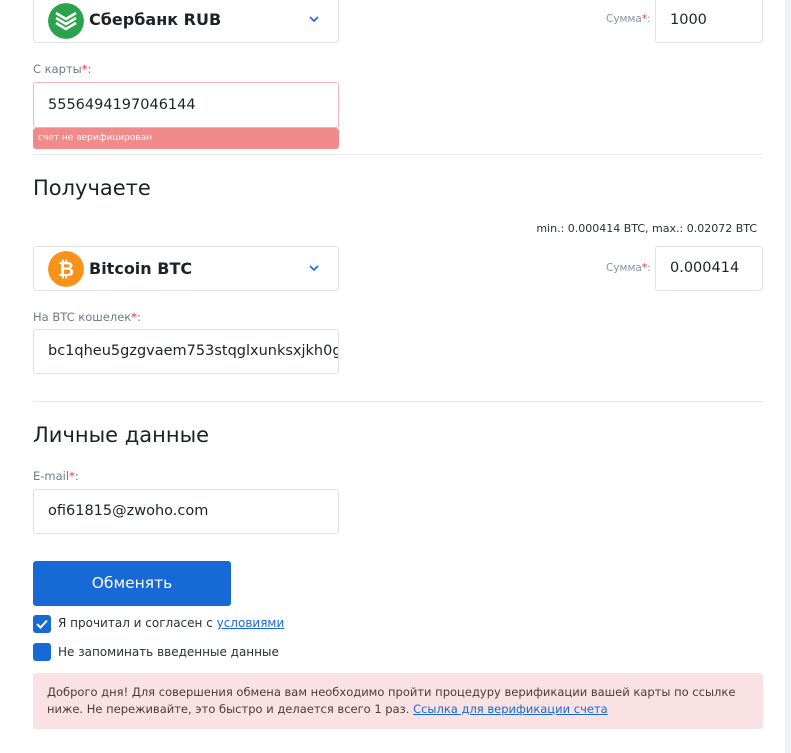  Describe the element at coordinates (141, 268) in the screenshot. I see `receive-currency-name: Bitcoin BTC` at that location.